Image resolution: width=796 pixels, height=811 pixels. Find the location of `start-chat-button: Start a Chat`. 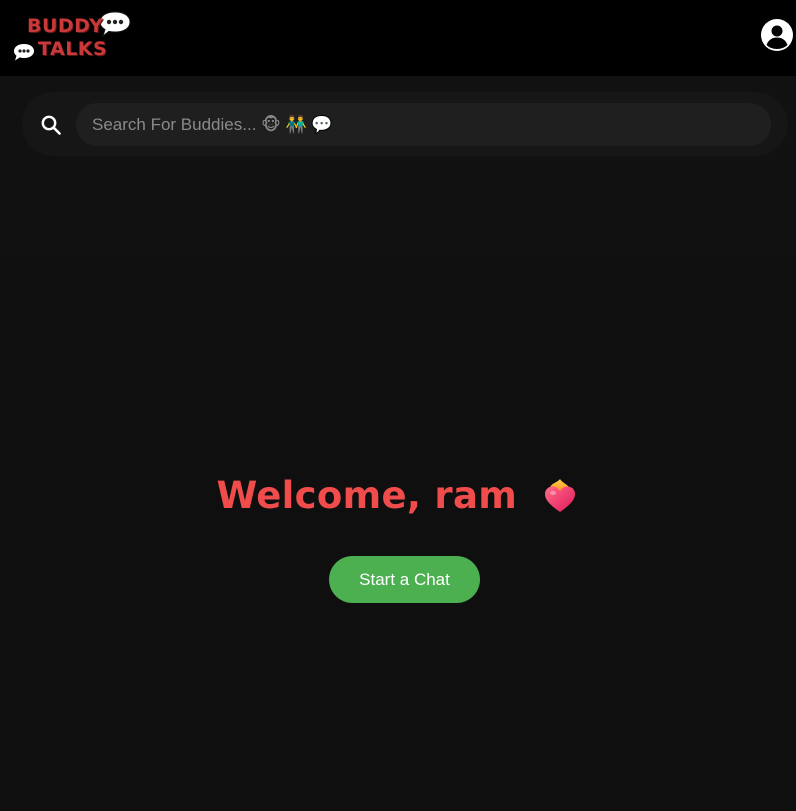

start-chat-button: Start a Chat is located at coordinates (404, 579).